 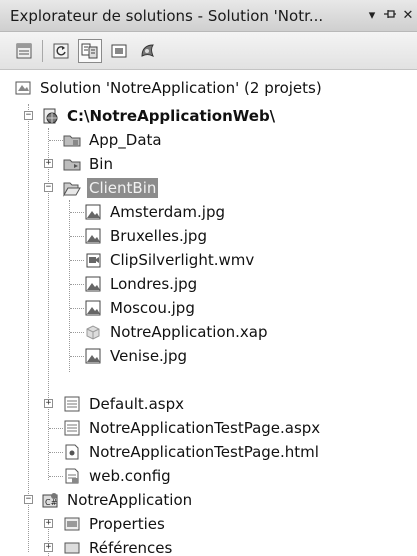 I want to click on solution-icon, so click(x=23, y=88).